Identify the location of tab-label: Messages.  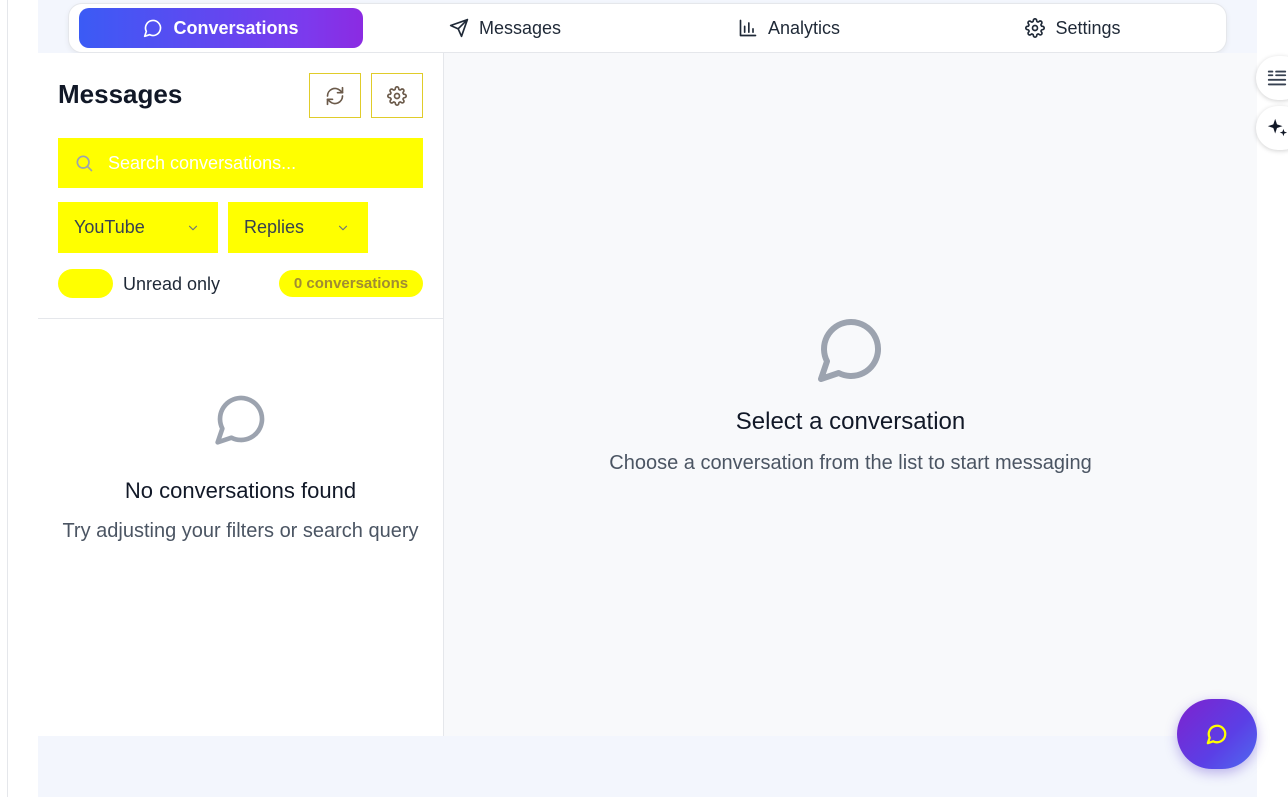
(520, 27).